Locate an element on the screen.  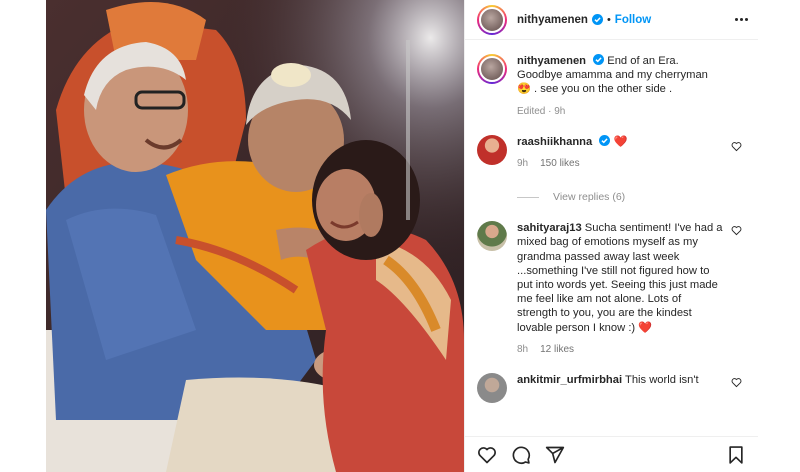
author-avatar is located at coordinates (492, 19).